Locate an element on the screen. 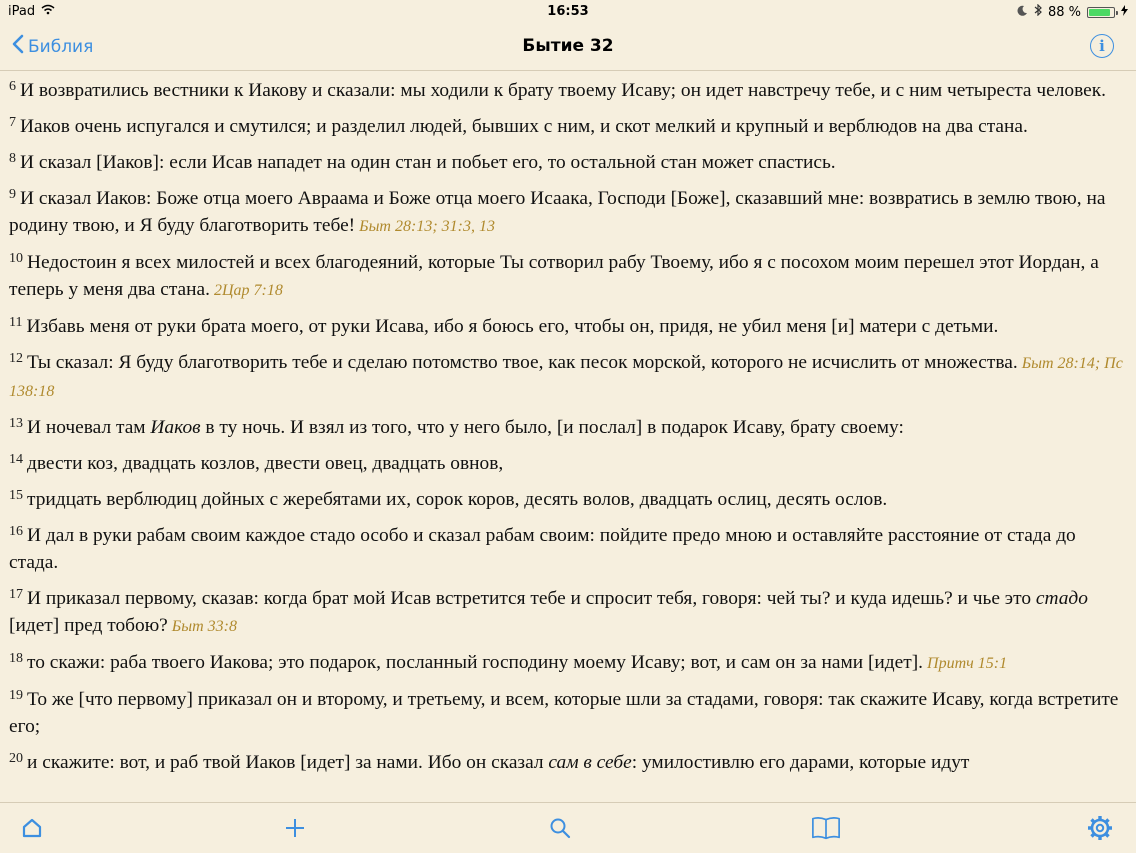 This screenshot has height=853, width=1136. verse-text: Иаков is located at coordinates (175, 427).